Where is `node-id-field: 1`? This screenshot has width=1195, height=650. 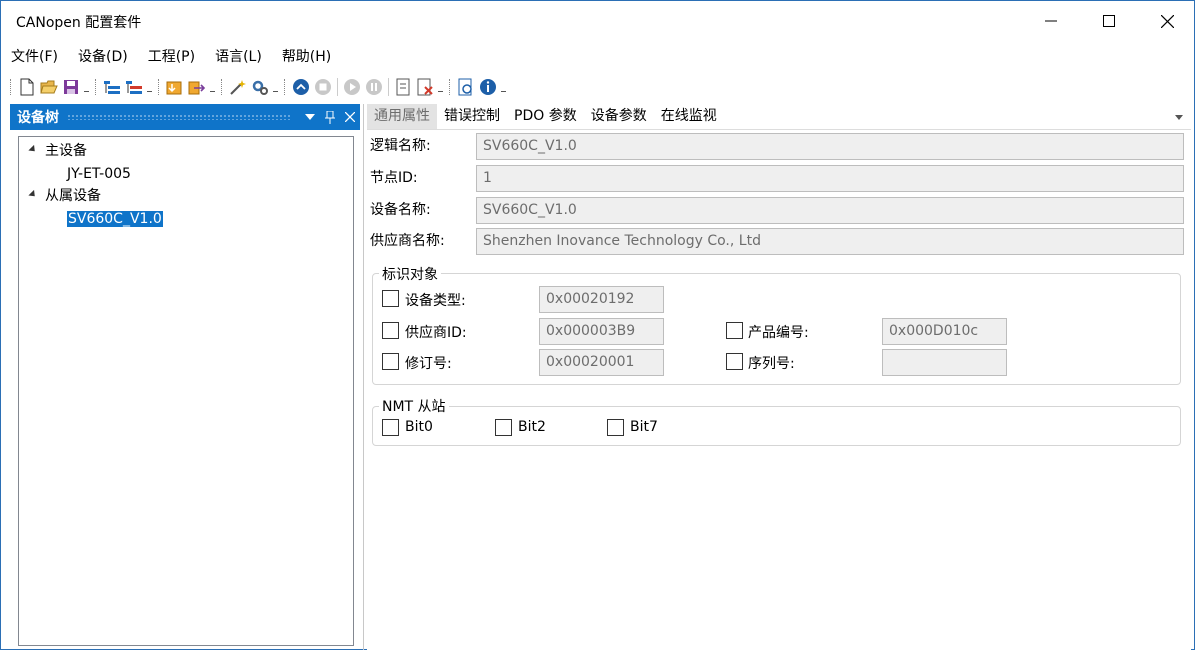 node-id-field: 1 is located at coordinates (830, 178).